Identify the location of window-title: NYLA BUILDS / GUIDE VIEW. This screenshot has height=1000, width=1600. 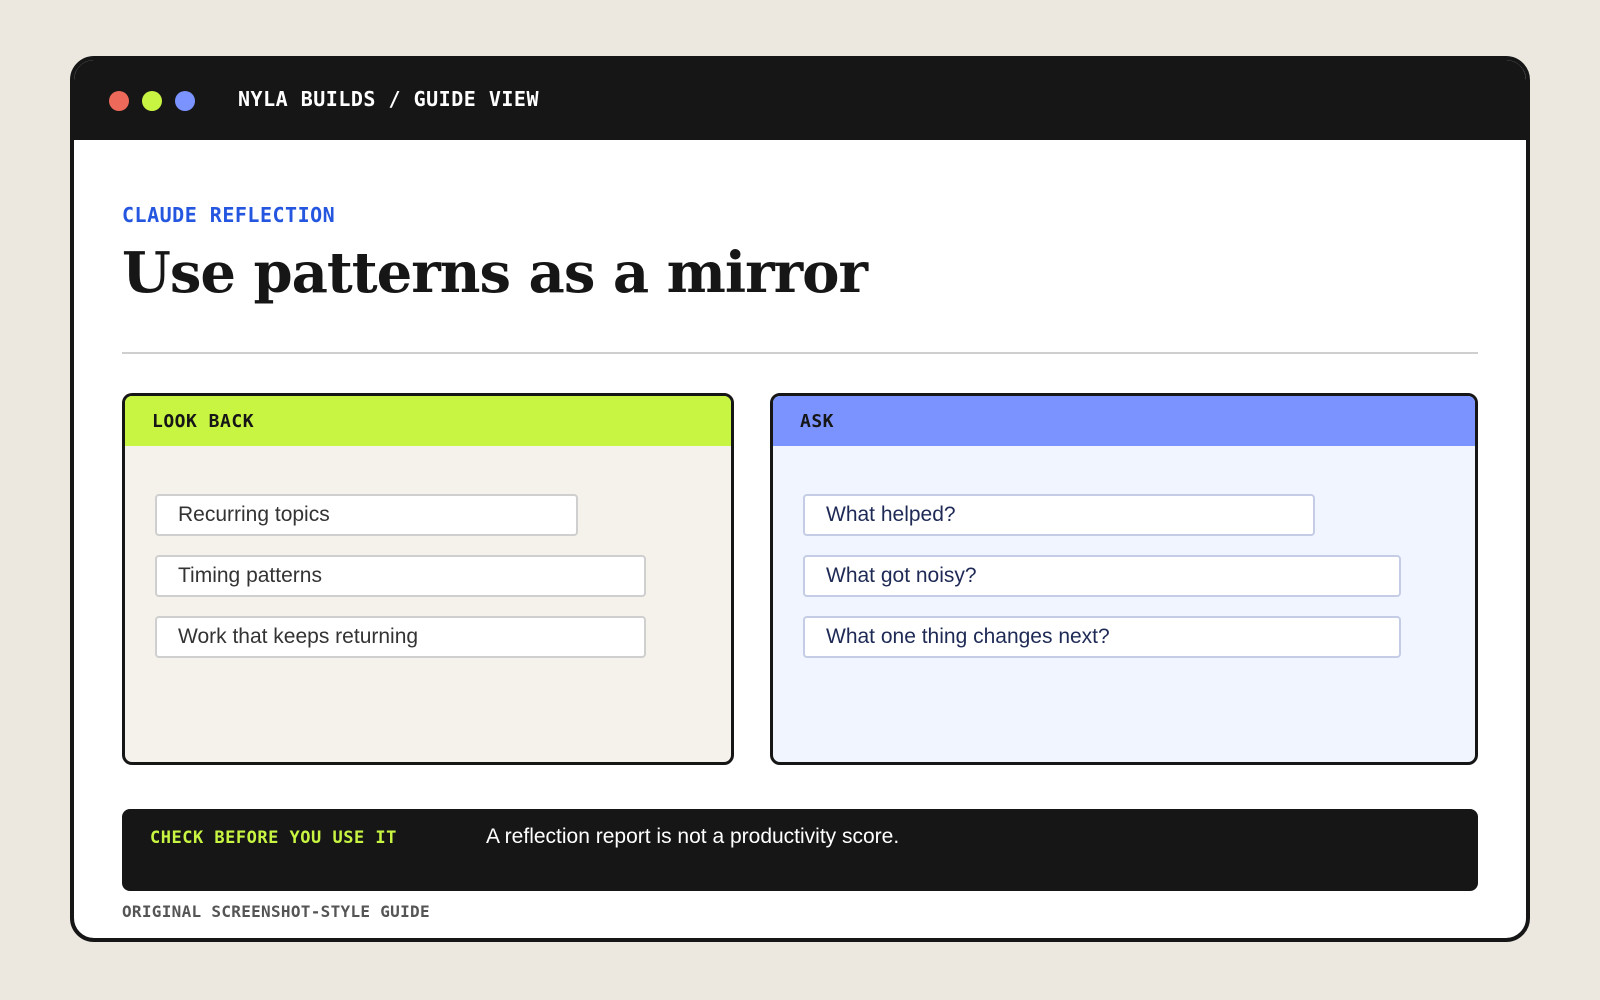
(388, 99).